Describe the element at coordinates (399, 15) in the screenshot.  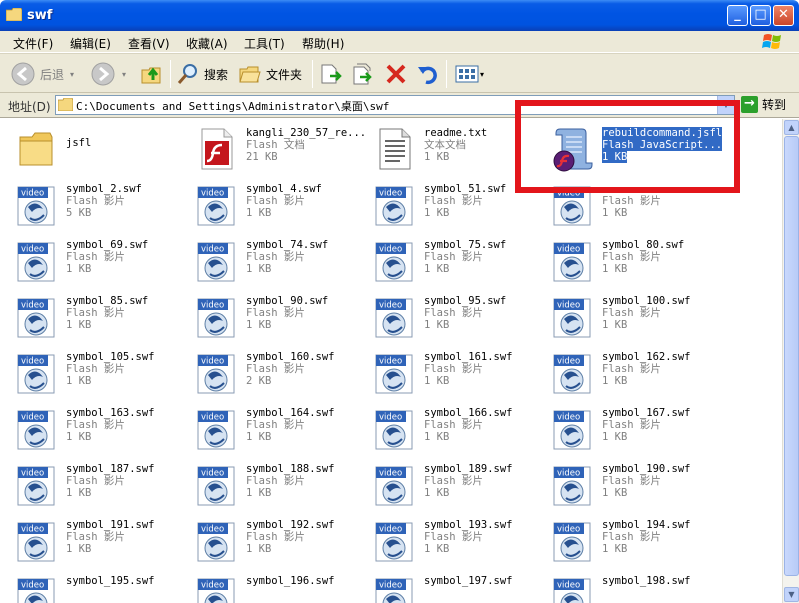
I see `title-bar: swf _ □ ✕` at that location.